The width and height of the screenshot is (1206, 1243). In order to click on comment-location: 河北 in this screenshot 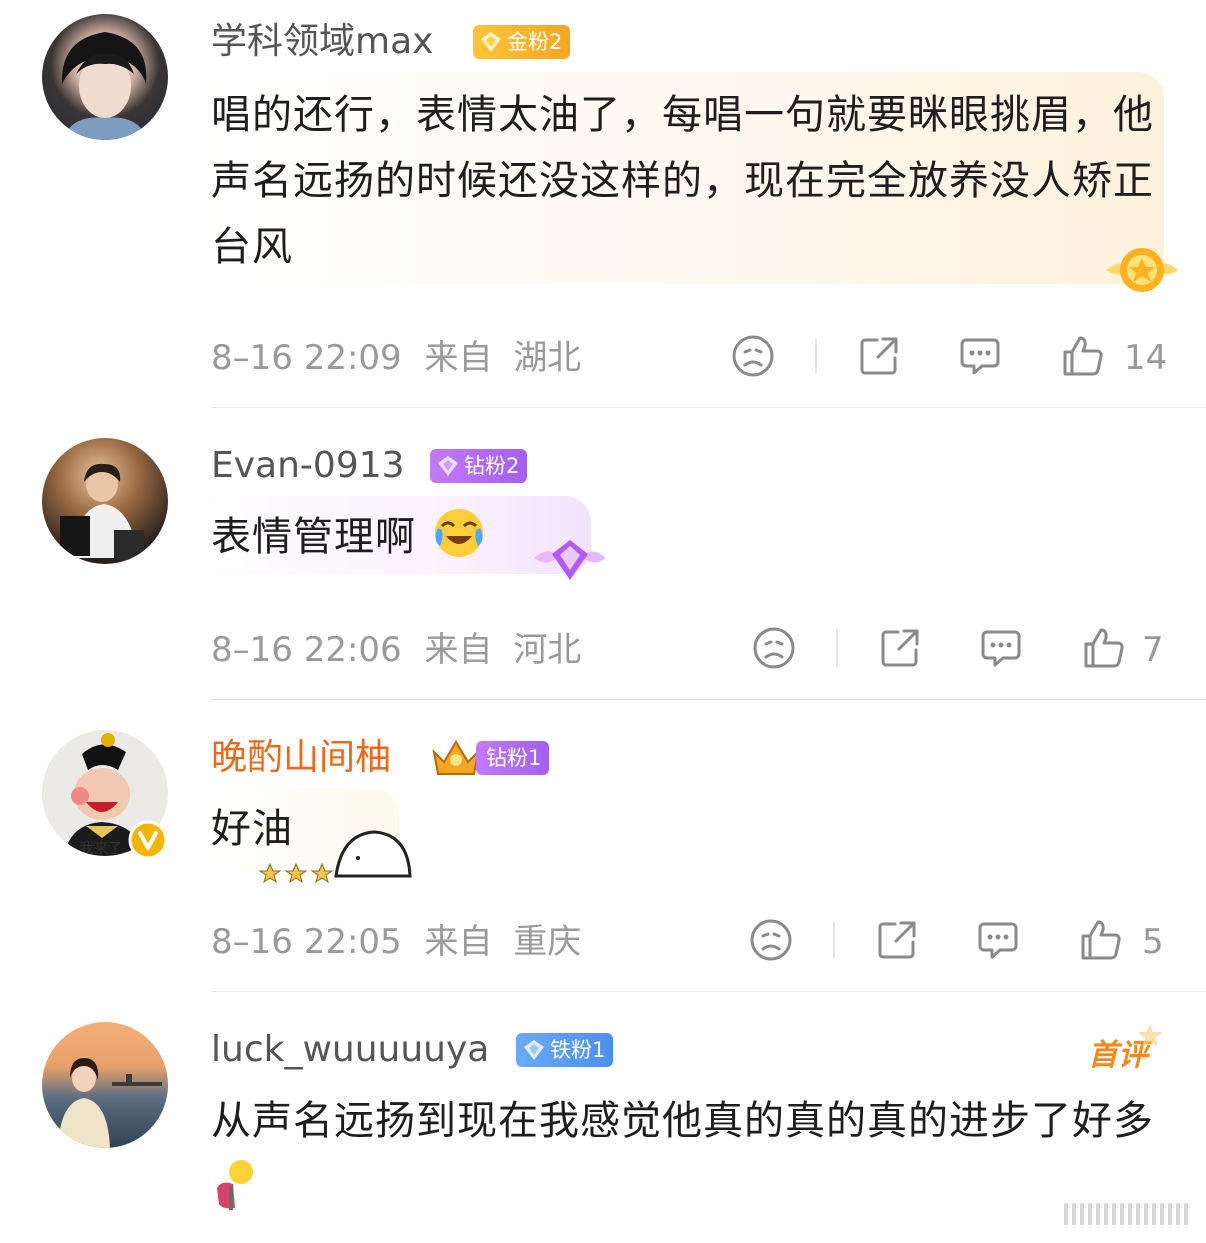, I will do `click(547, 650)`.